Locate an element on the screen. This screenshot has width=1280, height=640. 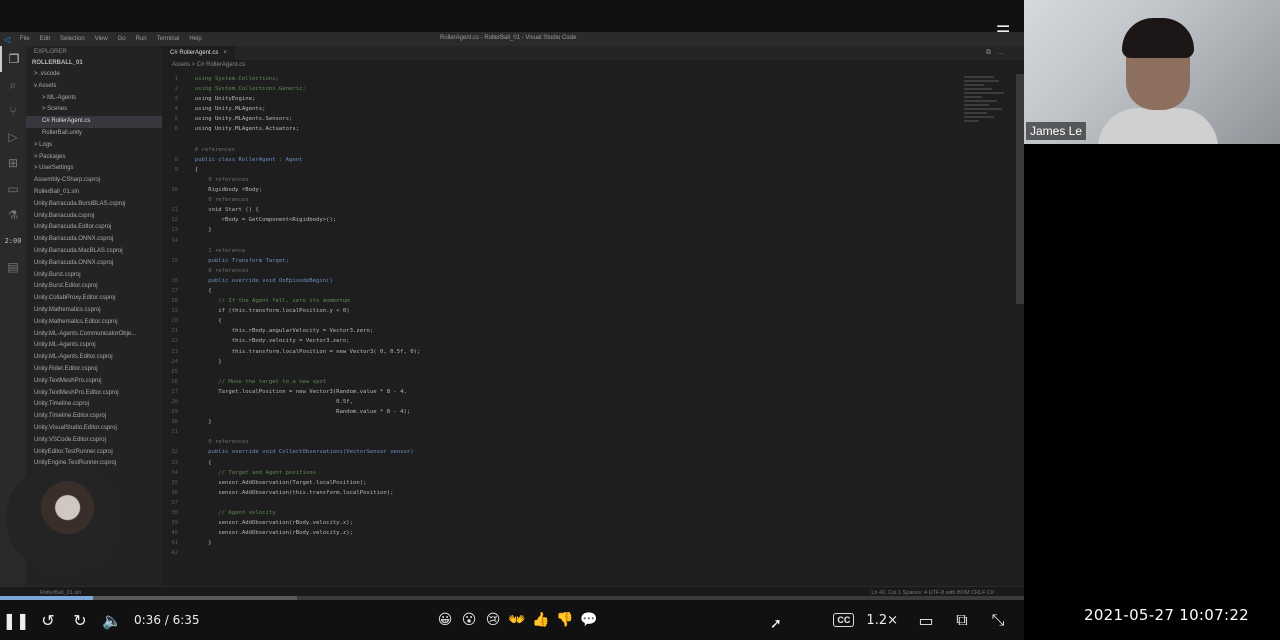
time-display: 0:36 / 6:35 is located at coordinates (167, 620).